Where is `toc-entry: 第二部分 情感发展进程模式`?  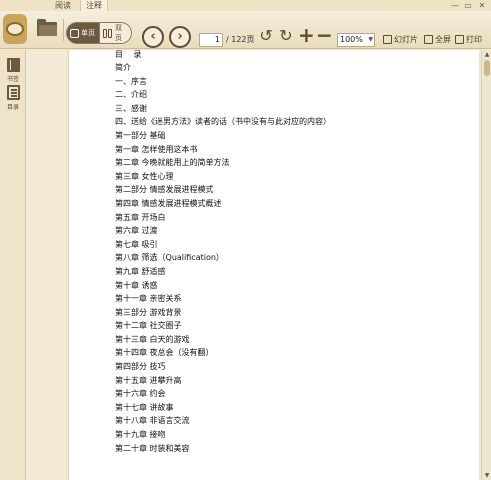
toc-entry: 第二部分 情感发展进程模式 is located at coordinates (164, 190).